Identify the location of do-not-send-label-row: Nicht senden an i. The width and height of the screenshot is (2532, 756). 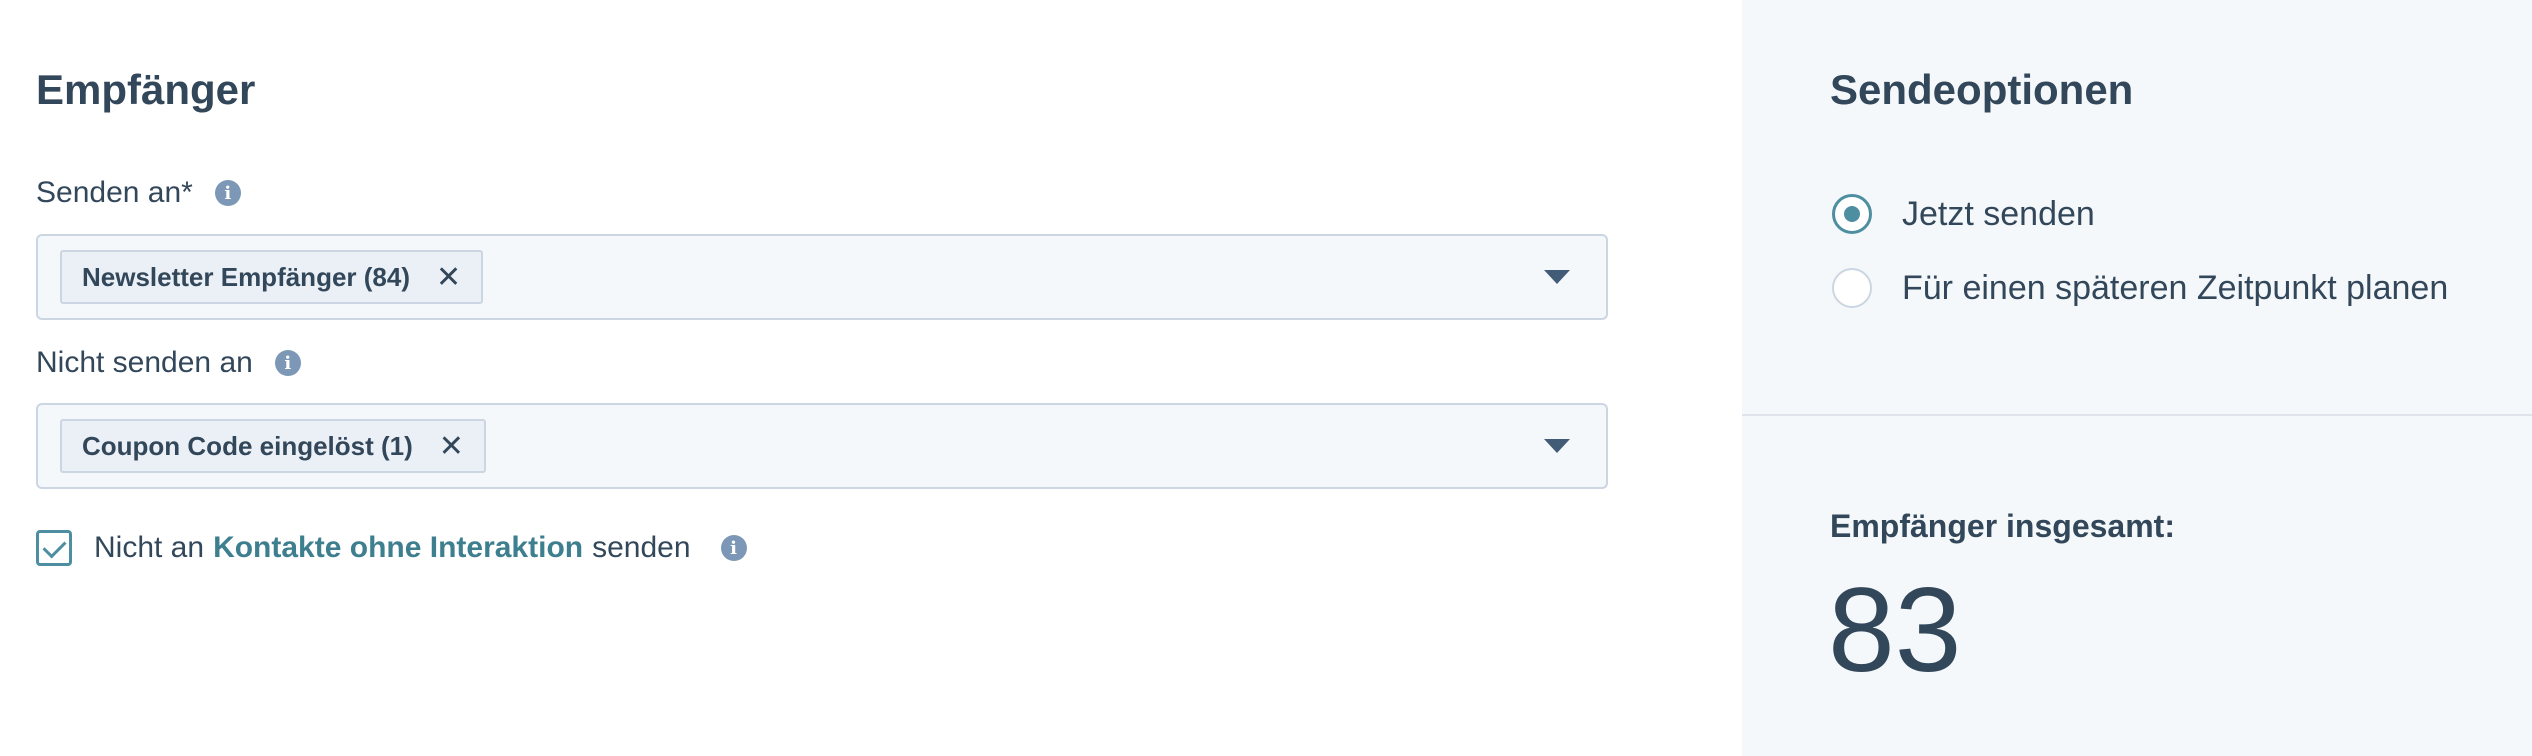
(168, 363).